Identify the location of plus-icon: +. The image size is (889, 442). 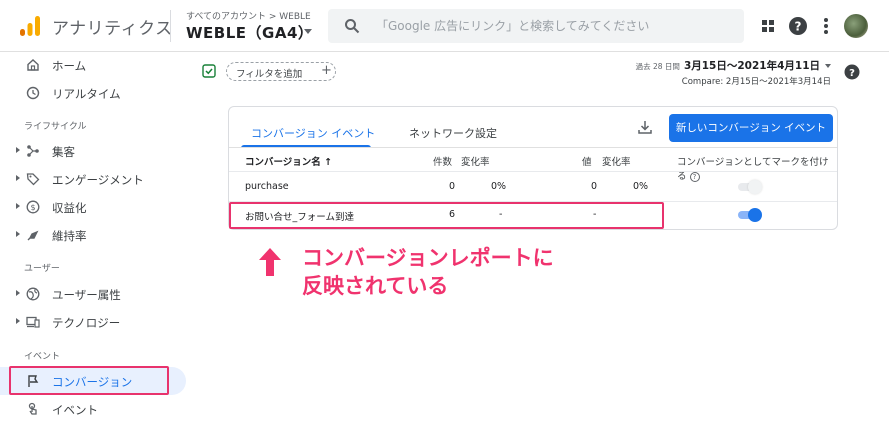
(326, 70).